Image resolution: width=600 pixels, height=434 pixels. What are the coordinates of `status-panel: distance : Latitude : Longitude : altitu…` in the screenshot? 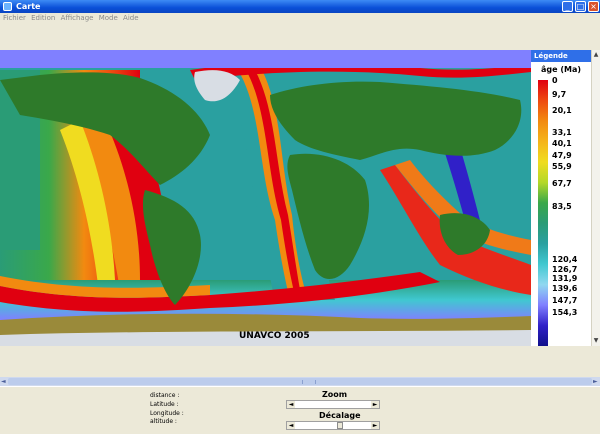 It's located at (300, 410).